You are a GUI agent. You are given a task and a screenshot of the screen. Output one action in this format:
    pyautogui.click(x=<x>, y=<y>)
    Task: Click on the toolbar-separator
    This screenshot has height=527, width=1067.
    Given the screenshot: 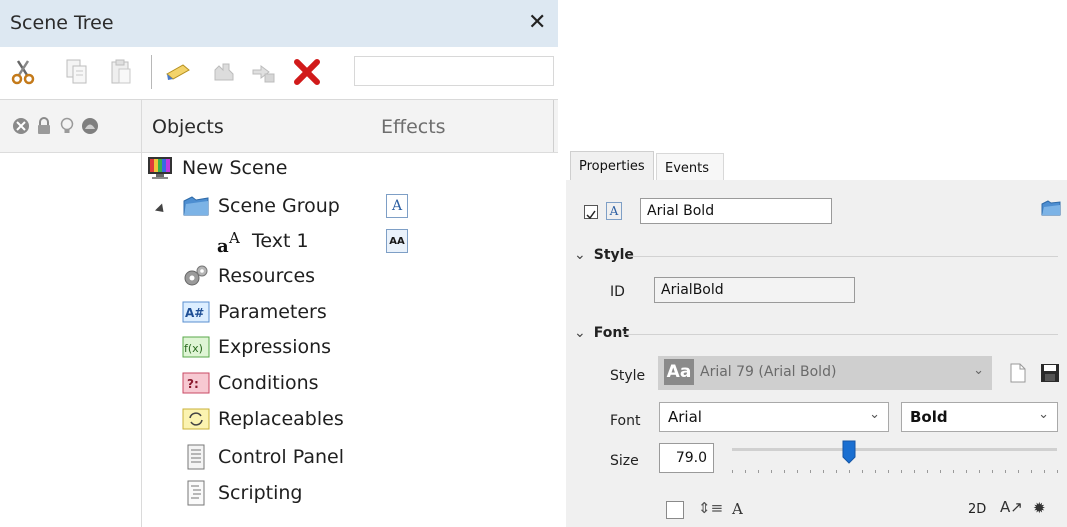 What is the action you would take?
    pyautogui.click(x=151, y=72)
    